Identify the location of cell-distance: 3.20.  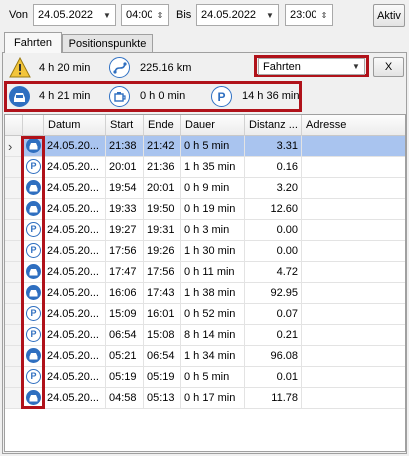
(273, 188).